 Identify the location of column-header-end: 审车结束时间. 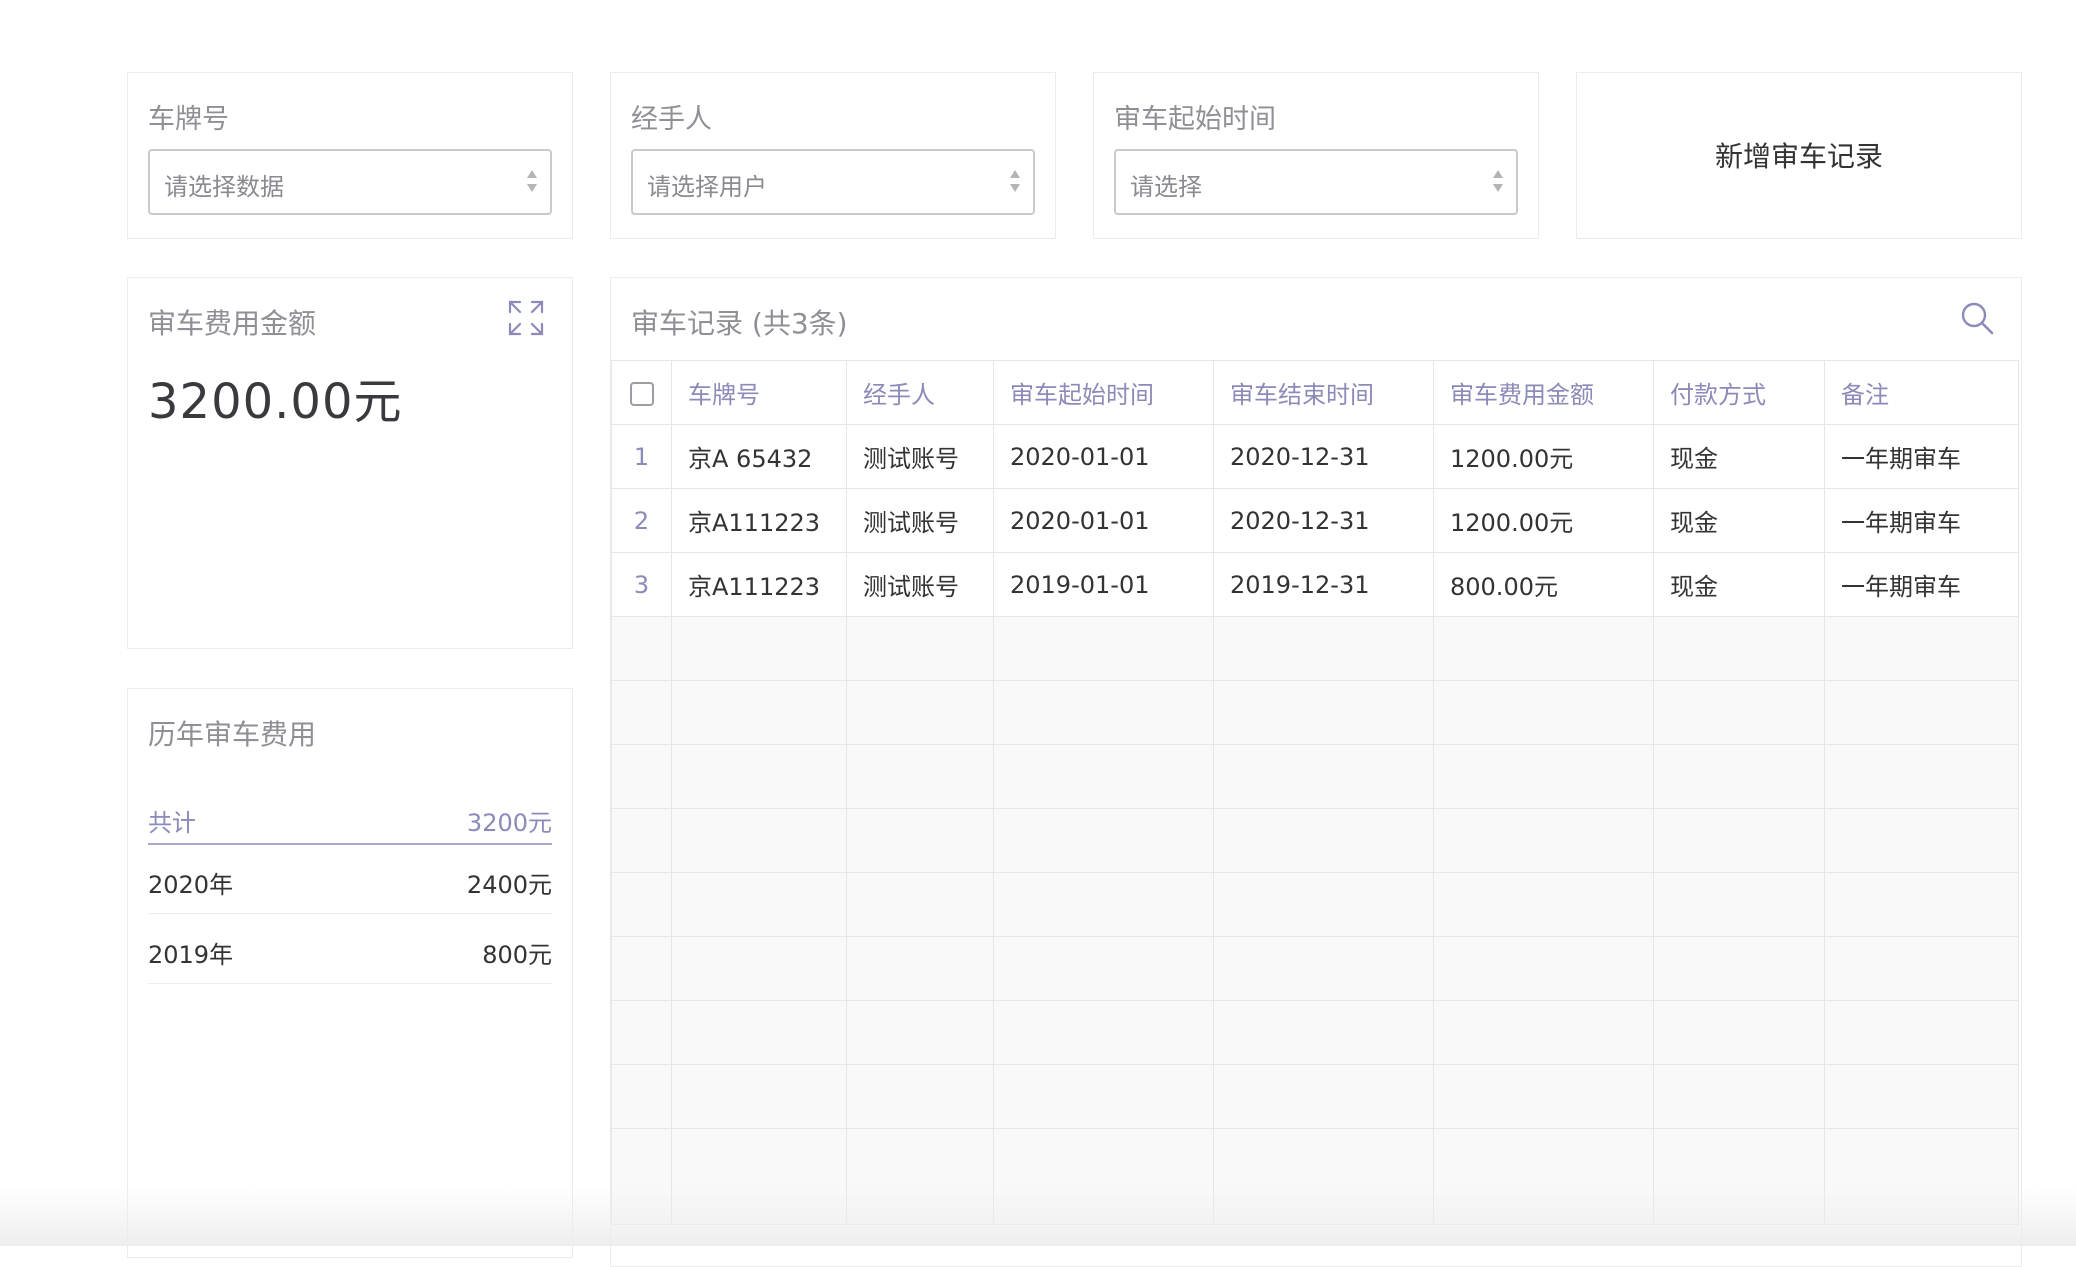
(1323, 392).